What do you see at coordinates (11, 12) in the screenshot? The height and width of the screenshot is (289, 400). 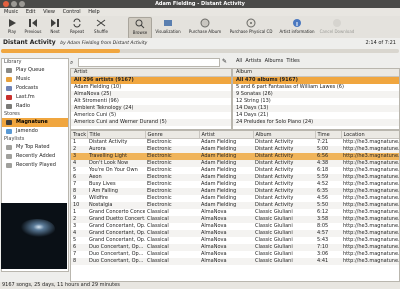 I see `menu-music: Music` at bounding box center [11, 12].